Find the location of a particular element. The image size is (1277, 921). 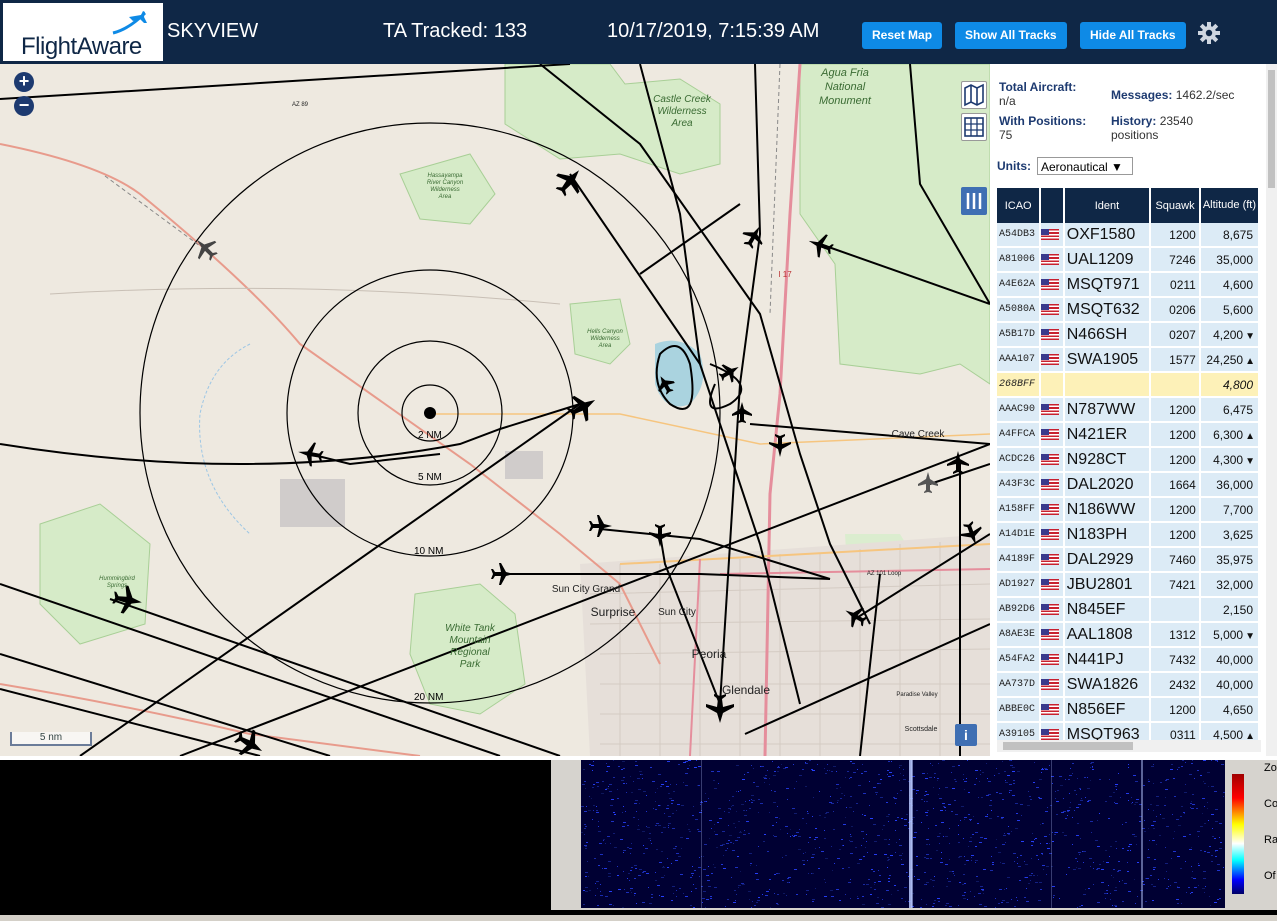

table-row: AAA107 SWA1905 1577 24,250 ▲ is located at coordinates (1128, 360).